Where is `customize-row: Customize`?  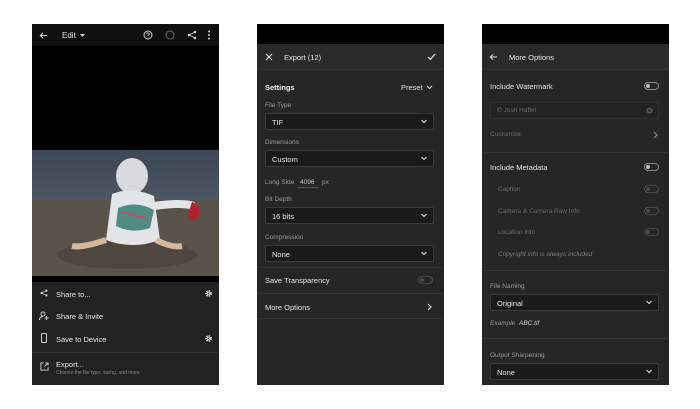 customize-row: Customize is located at coordinates (575, 134).